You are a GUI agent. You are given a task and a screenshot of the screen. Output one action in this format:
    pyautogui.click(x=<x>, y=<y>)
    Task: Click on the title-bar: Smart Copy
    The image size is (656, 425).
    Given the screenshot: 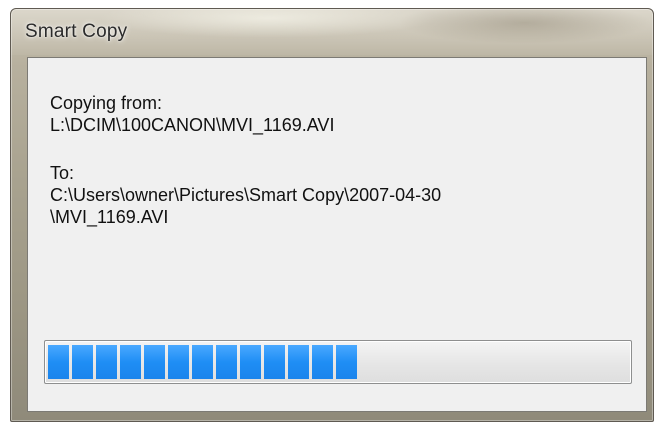 What is the action you would take?
    pyautogui.click(x=332, y=32)
    